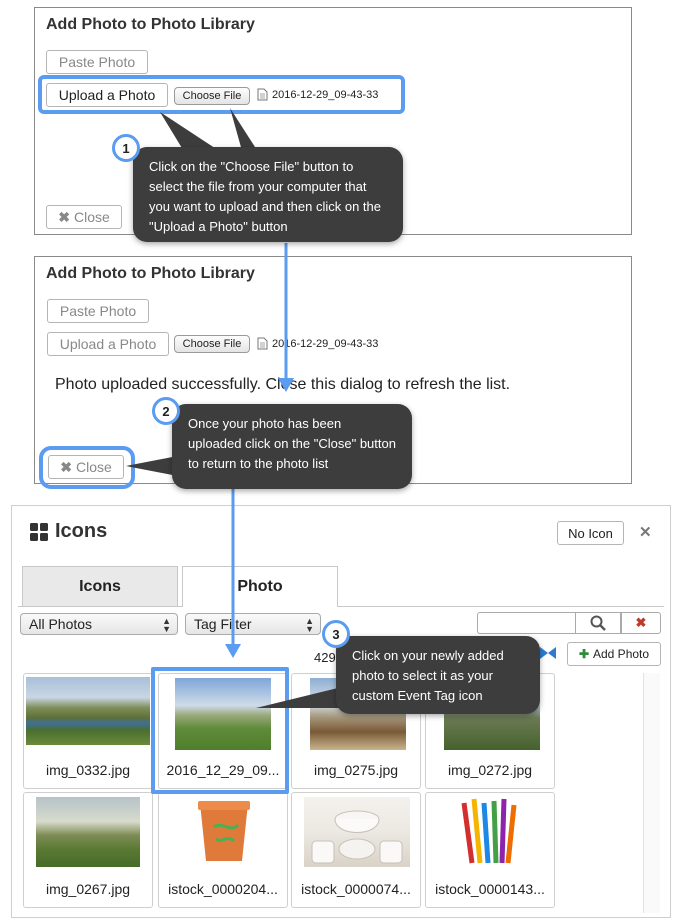 The height and width of the screenshot is (918, 680). What do you see at coordinates (166, 411) in the screenshot?
I see `step-2-badge: 2` at bounding box center [166, 411].